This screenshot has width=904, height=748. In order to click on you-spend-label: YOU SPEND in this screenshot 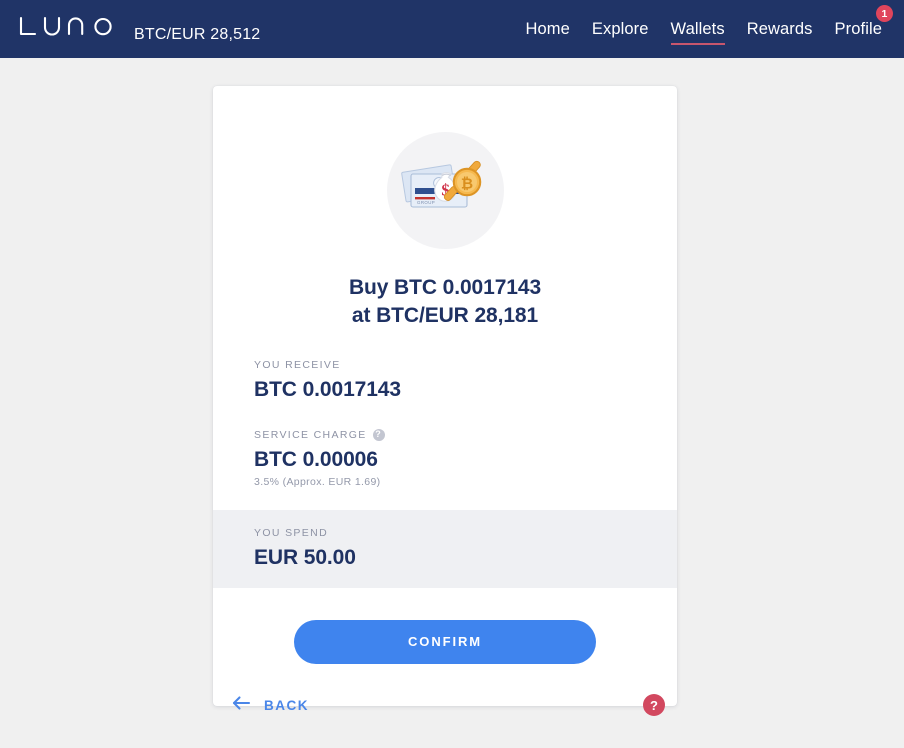, I will do `click(291, 532)`.